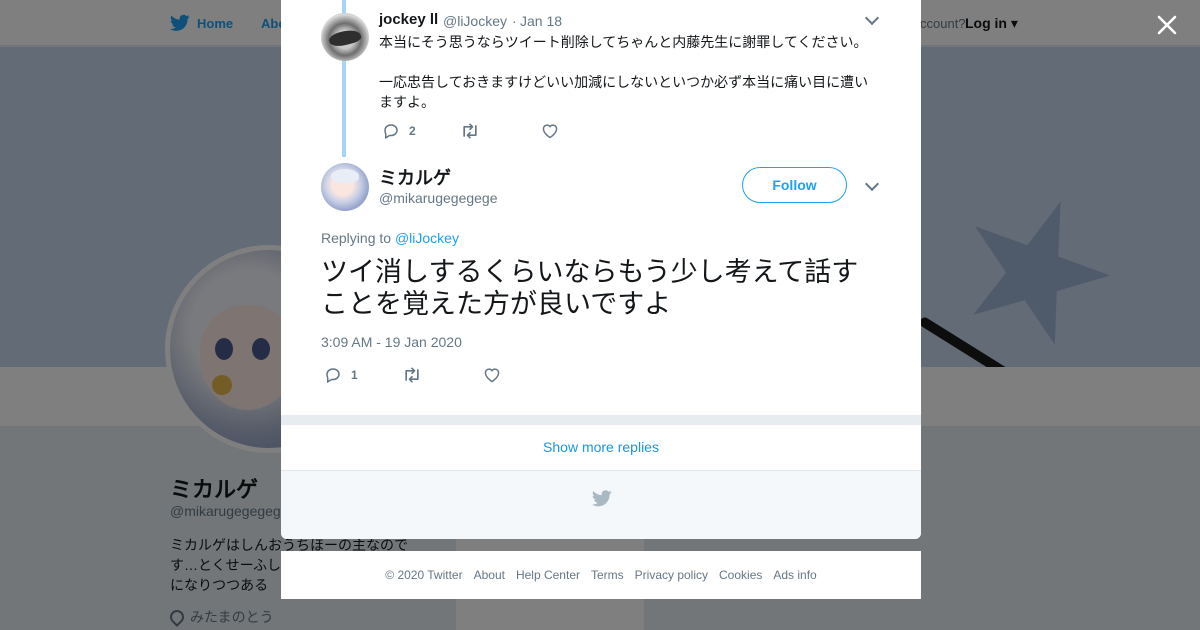 The image size is (1200, 630). What do you see at coordinates (671, 575) in the screenshot?
I see `footer-link-privacy: Privacy policy` at bounding box center [671, 575].